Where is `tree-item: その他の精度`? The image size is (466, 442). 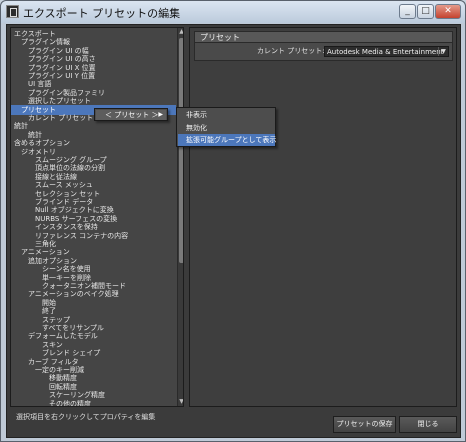 tree-item: その他の精度 is located at coordinates (93, 403).